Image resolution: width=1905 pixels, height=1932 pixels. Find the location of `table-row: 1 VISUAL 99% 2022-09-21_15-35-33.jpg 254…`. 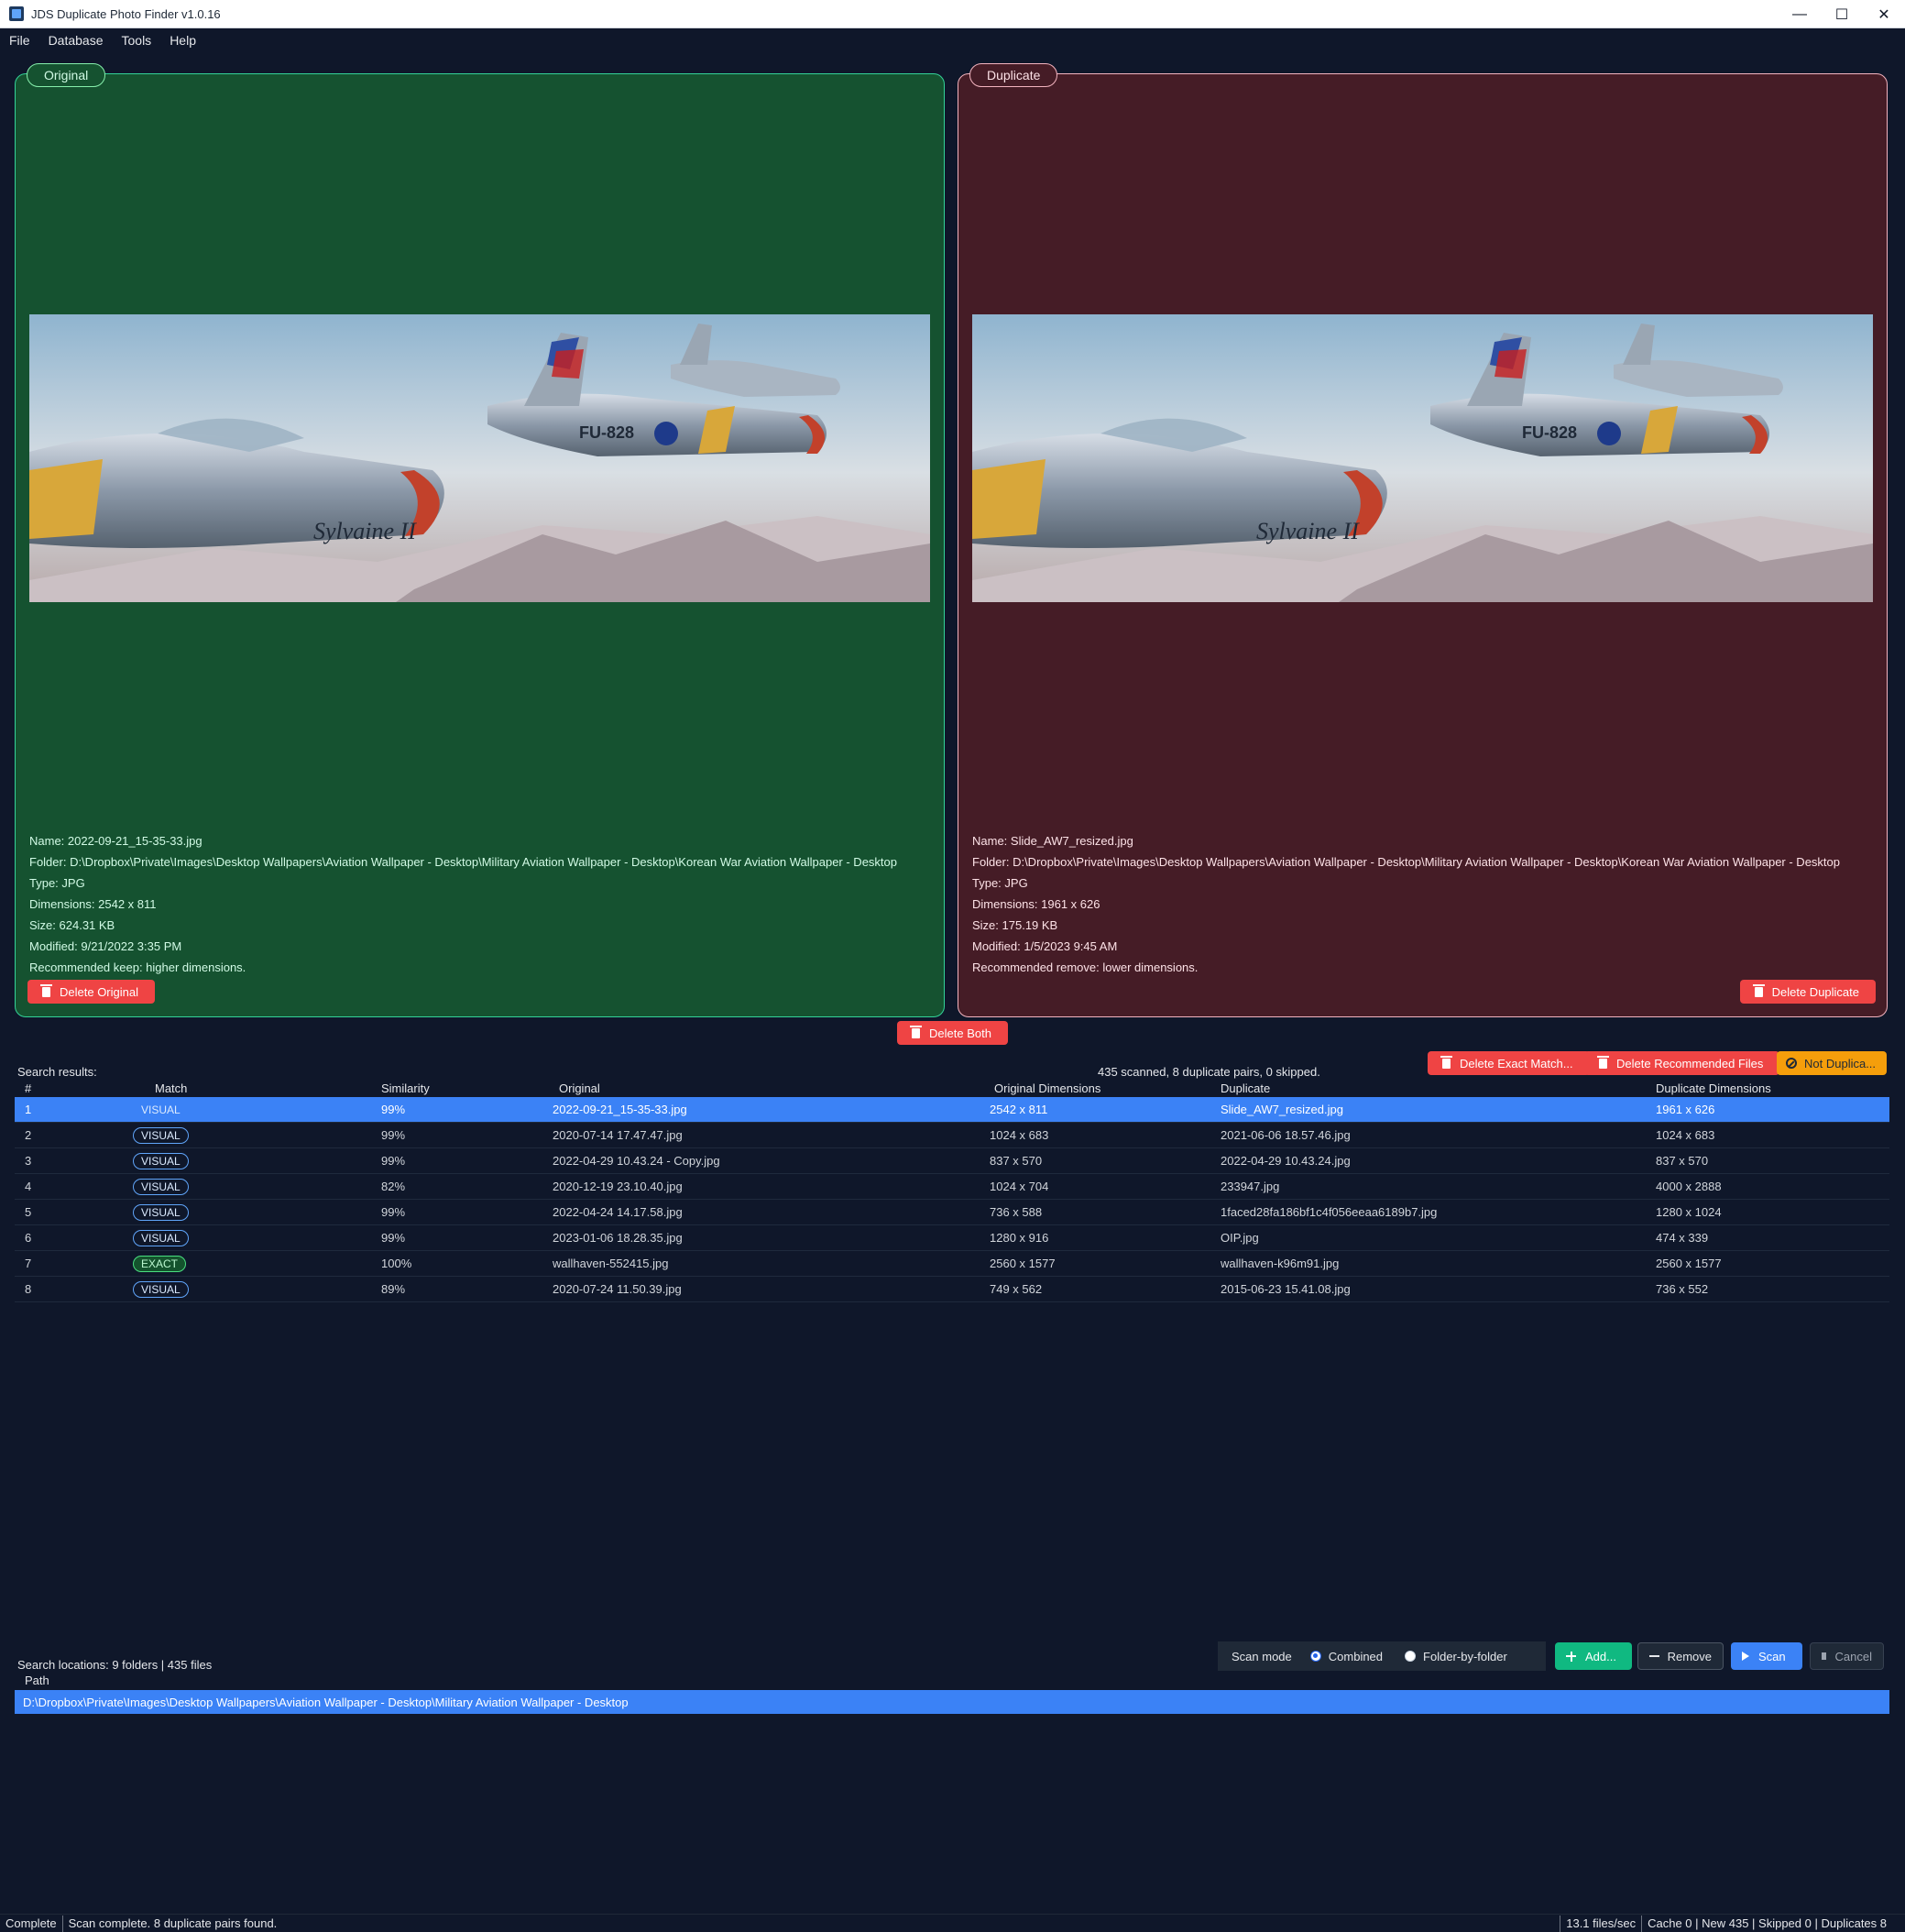

table-row: 1 VISUAL 99% 2022-09-21_15-35-33.jpg 254… is located at coordinates (952, 1110).